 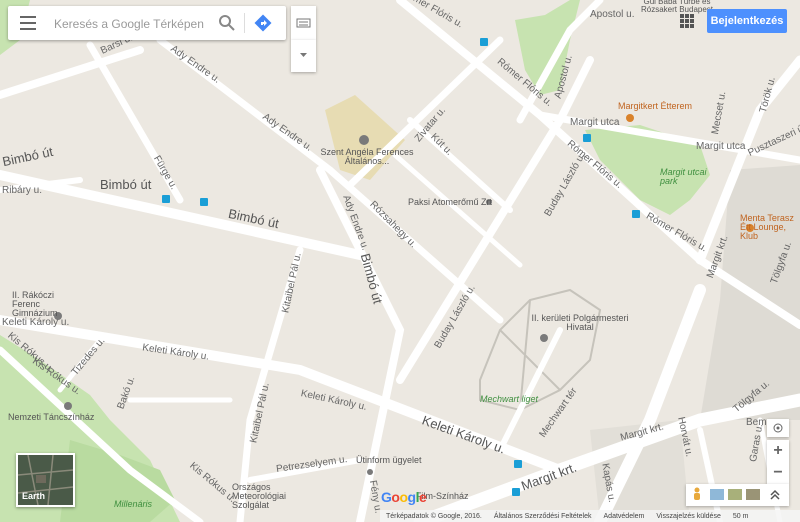 What do you see at coordinates (126, 184) in the screenshot?
I see `street-label: Bimbó út` at bounding box center [126, 184].